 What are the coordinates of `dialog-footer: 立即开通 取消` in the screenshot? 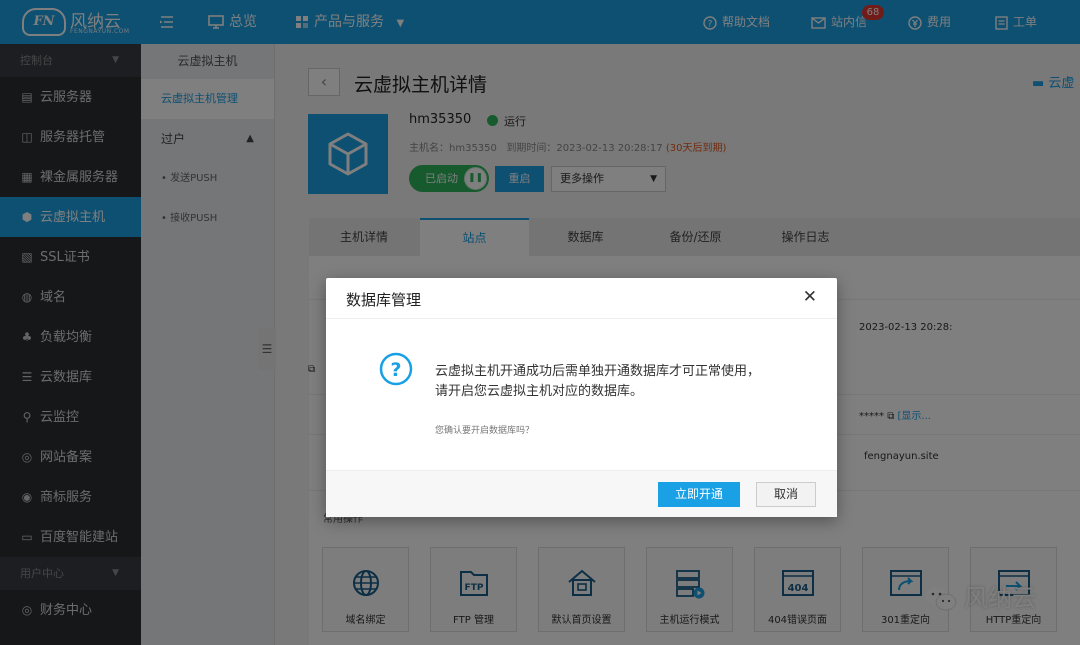 It's located at (581, 493).